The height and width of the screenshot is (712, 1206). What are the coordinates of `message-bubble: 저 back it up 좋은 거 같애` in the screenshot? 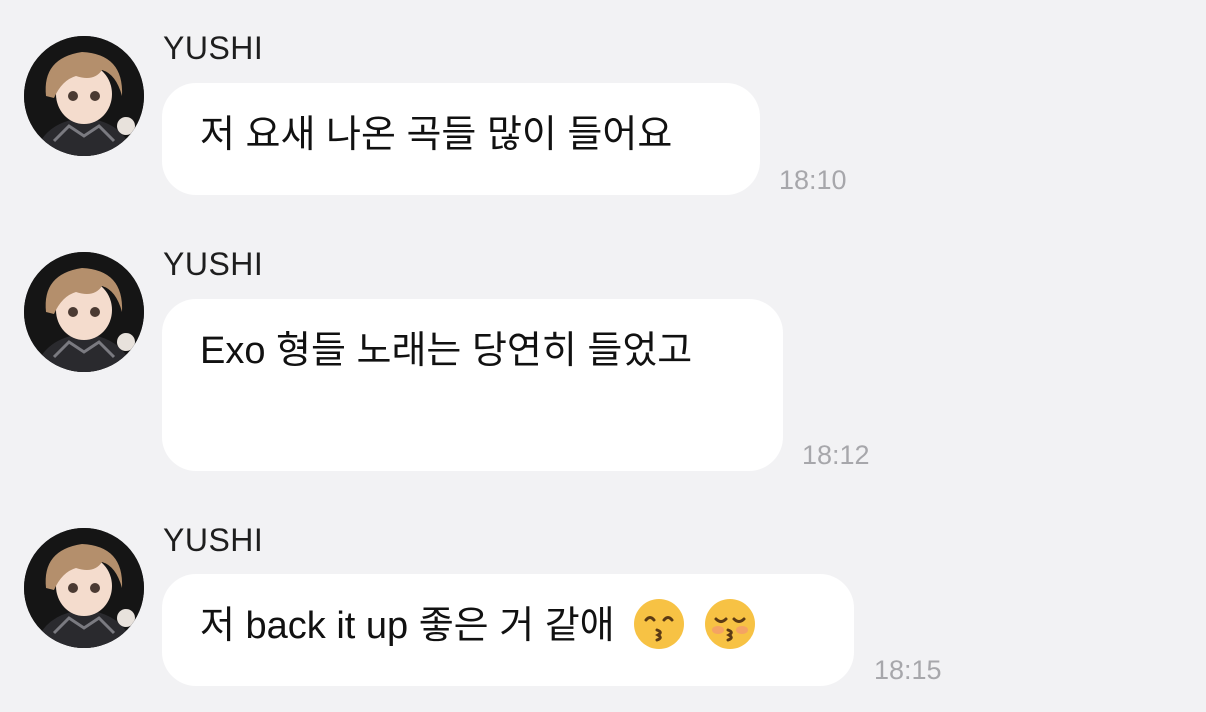 It's located at (508, 630).